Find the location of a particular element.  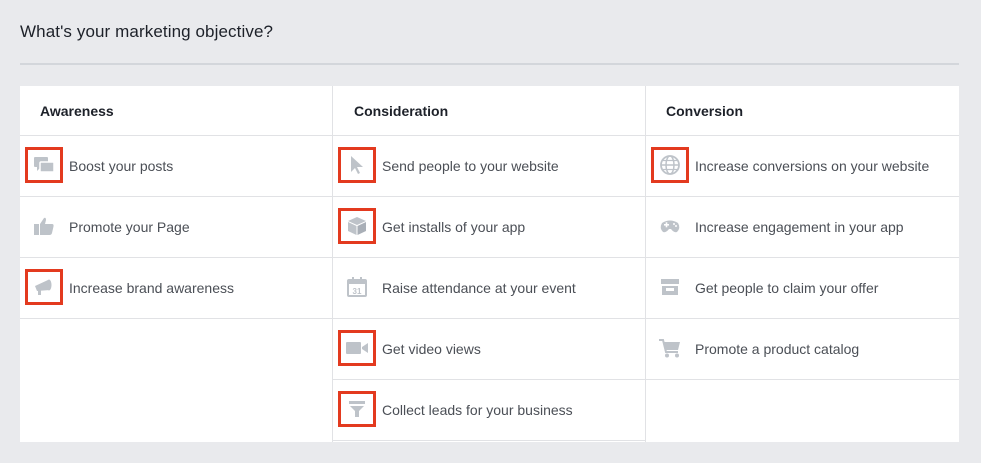

globe-icon is located at coordinates (670, 165).